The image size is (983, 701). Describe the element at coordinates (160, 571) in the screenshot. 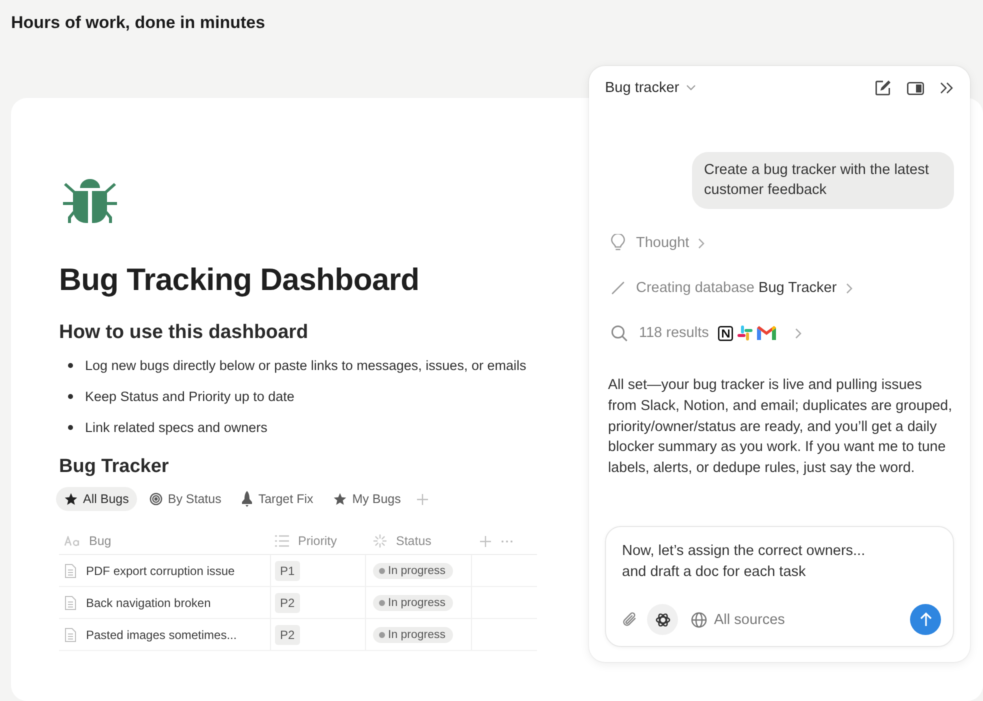

I see `bug-title: PDF export corruption issue` at that location.